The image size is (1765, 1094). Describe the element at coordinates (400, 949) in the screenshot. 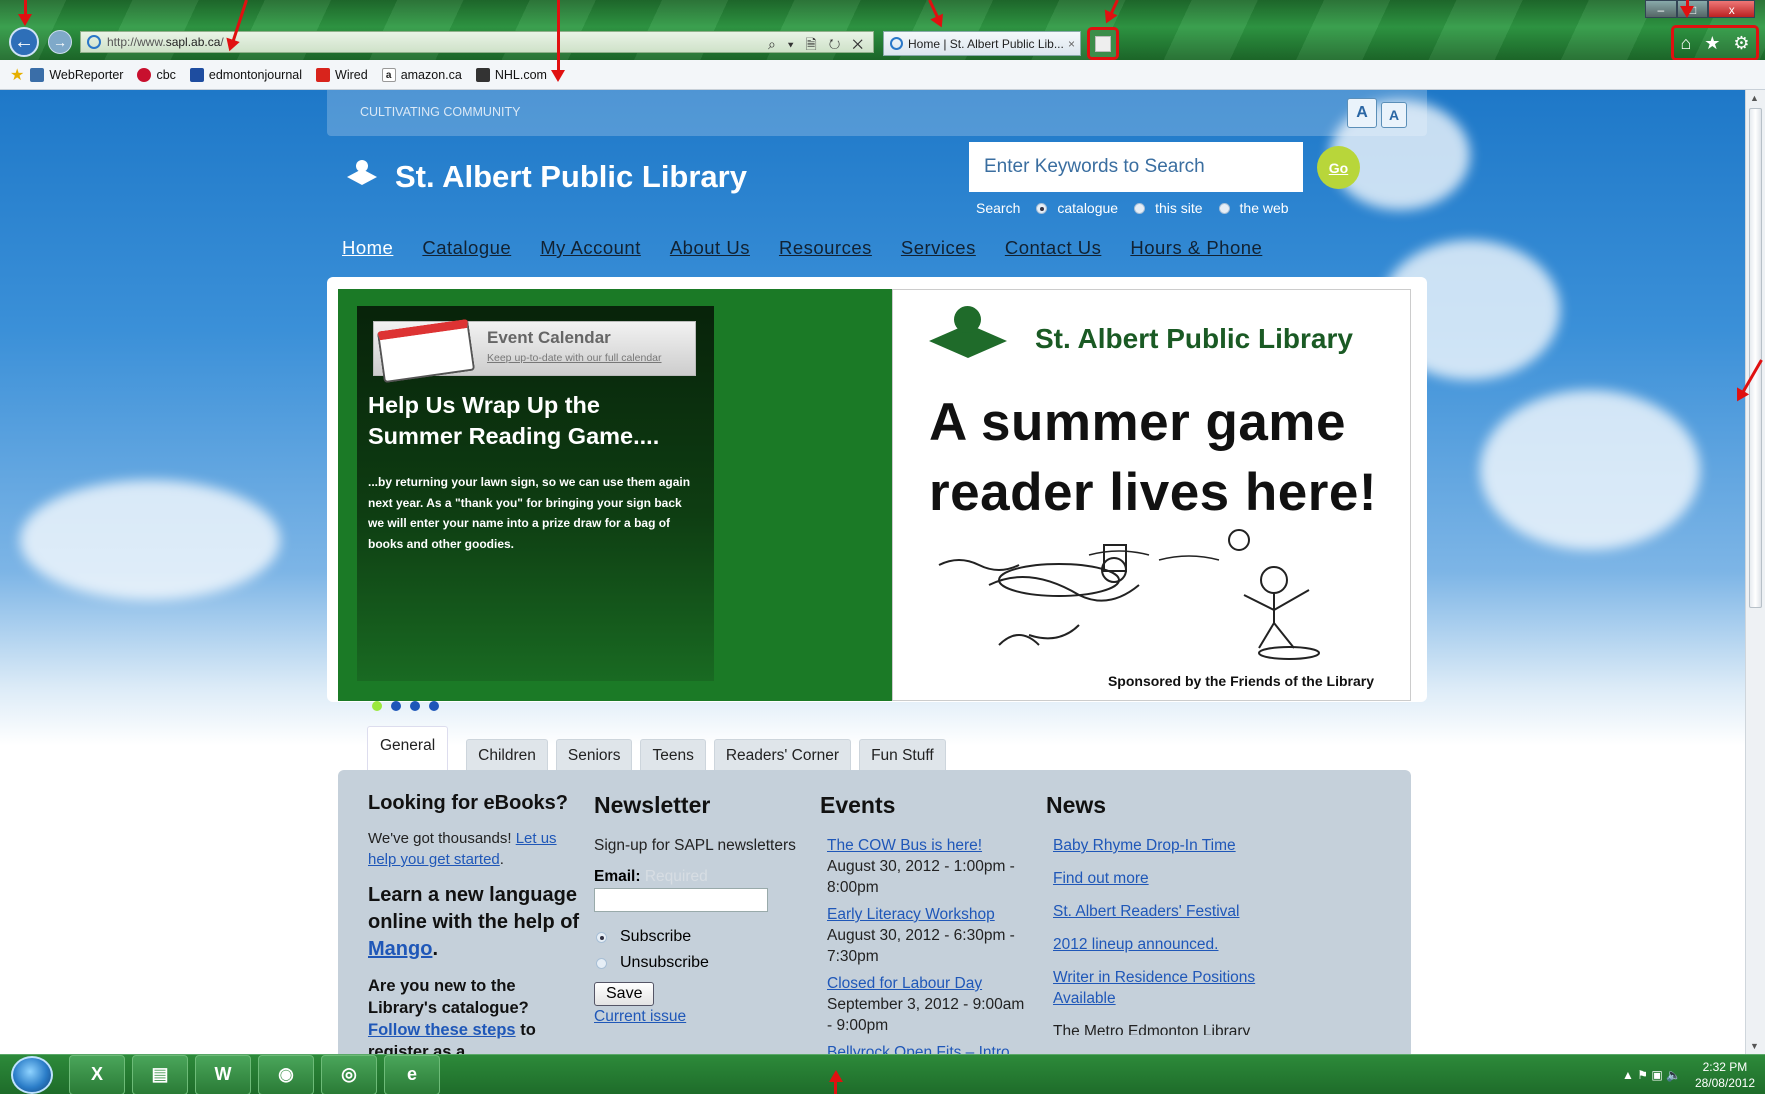

I see `mango-link: Mango` at that location.